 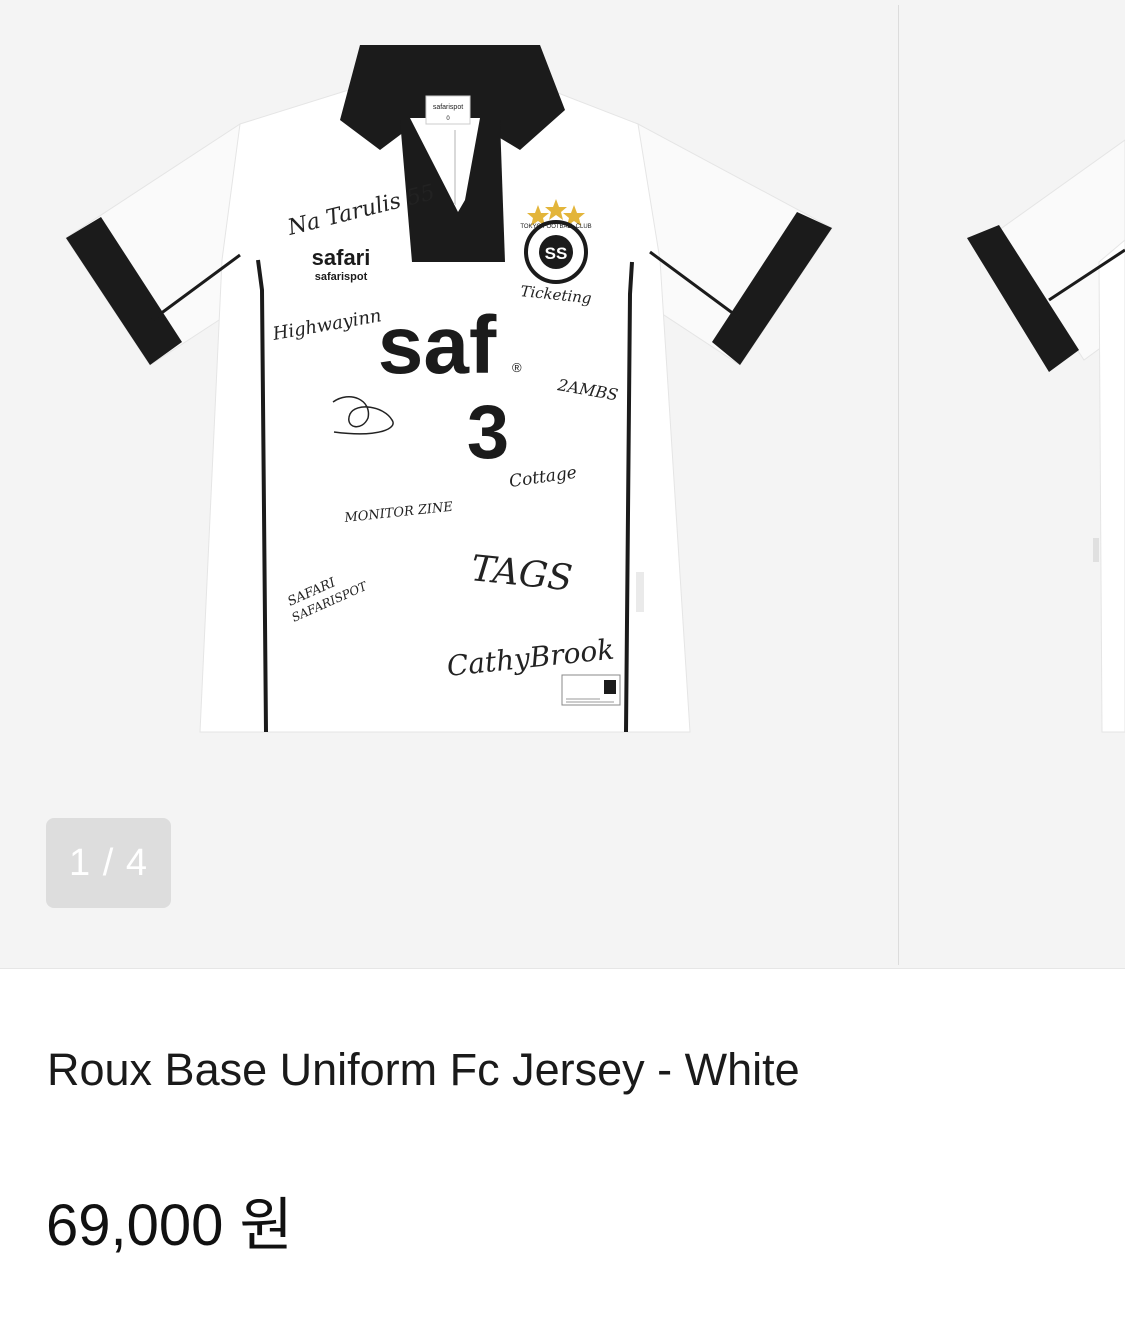 What do you see at coordinates (556, 253) in the screenshot?
I see `svg-text: SS` at bounding box center [556, 253].